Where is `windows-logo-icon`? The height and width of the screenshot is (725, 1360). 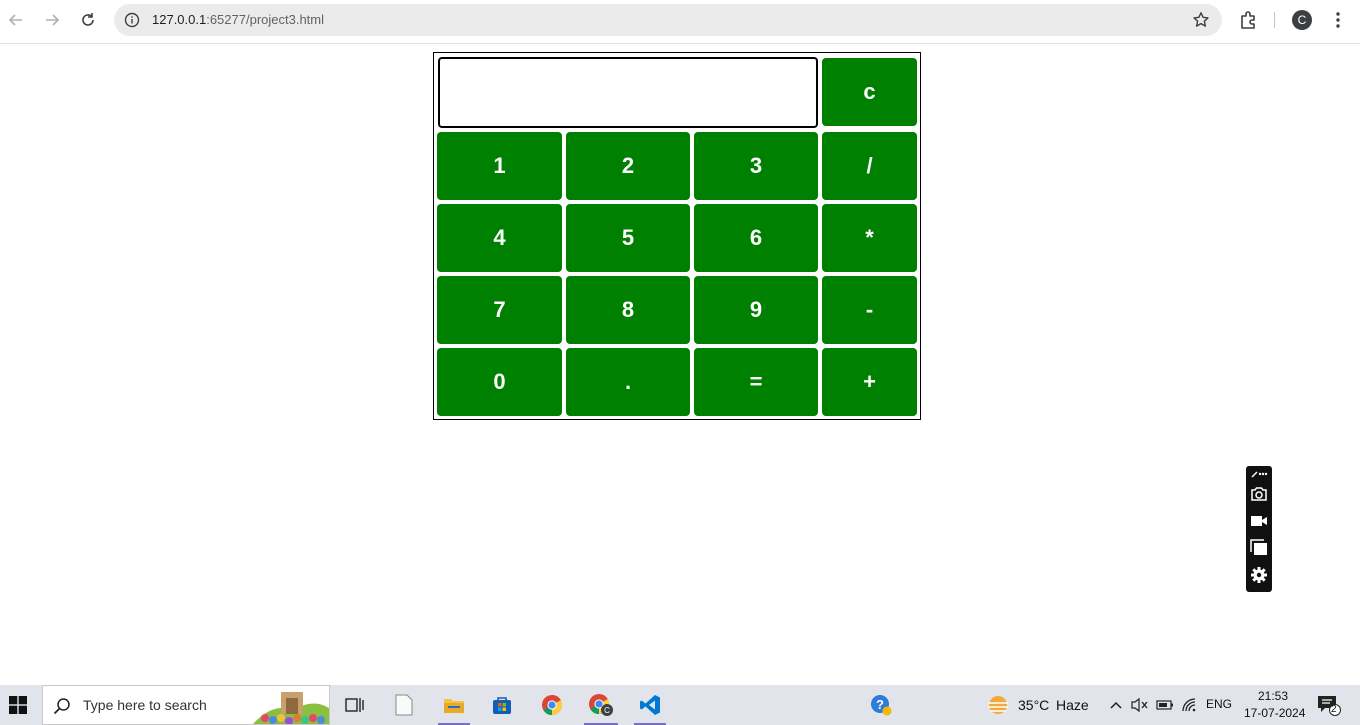
windows-logo-icon is located at coordinates (18, 705).